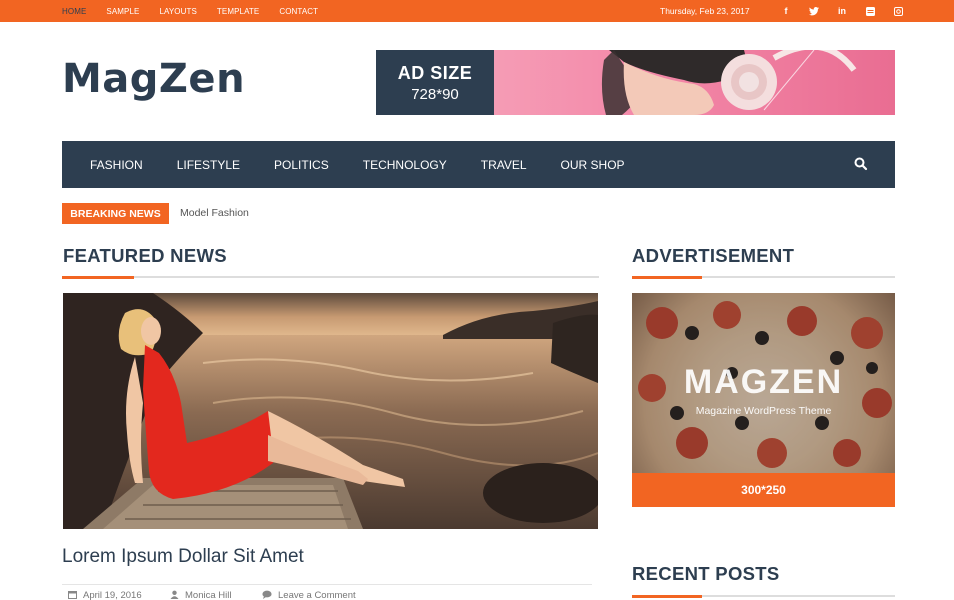 This screenshot has height=600, width=954. I want to click on featured-news-heading: FEATURED NEWS, so click(145, 255).